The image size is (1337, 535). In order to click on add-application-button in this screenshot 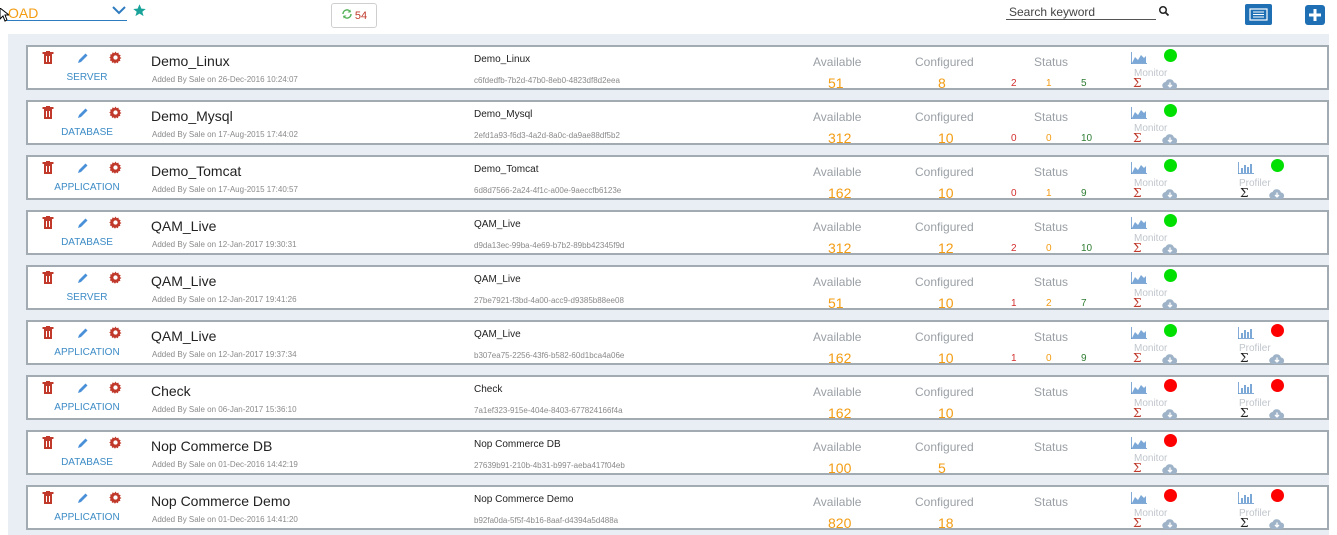, I will do `click(1315, 15)`.